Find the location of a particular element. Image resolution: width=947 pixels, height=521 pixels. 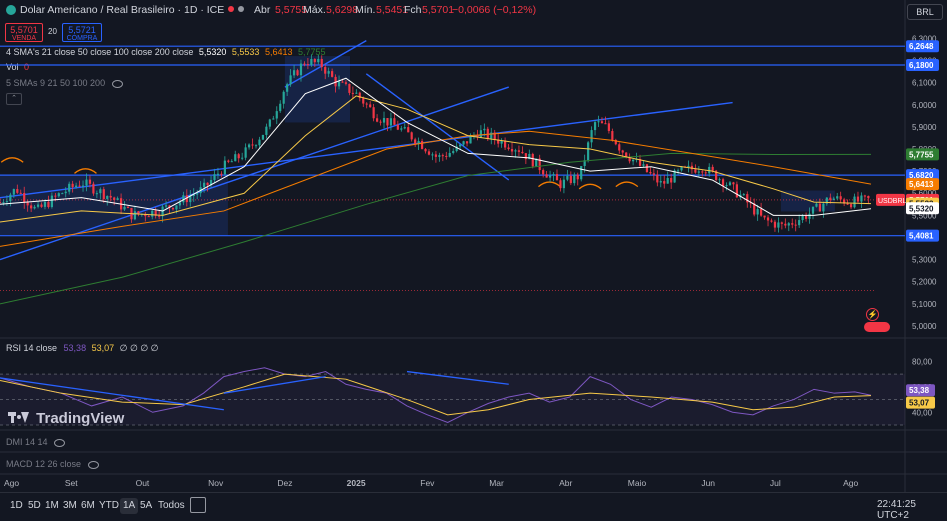

calendar-icon is located at coordinates (198, 505).